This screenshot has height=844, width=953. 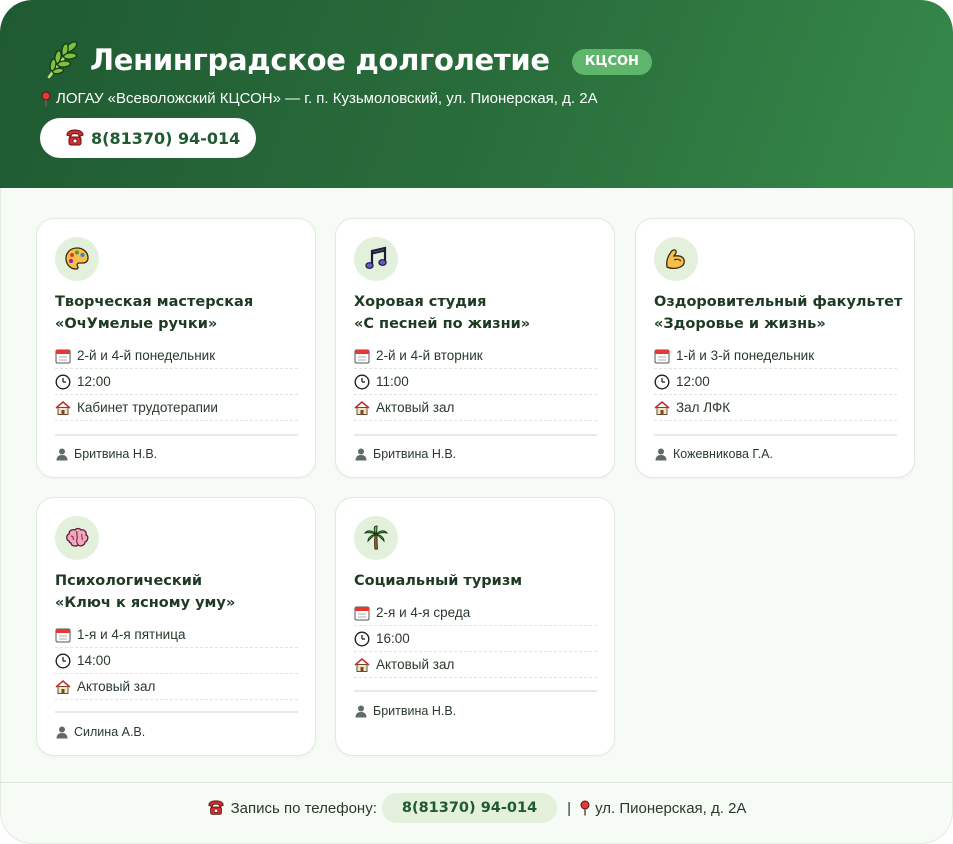 I want to click on time-row: 14:00, so click(x=176, y=661).